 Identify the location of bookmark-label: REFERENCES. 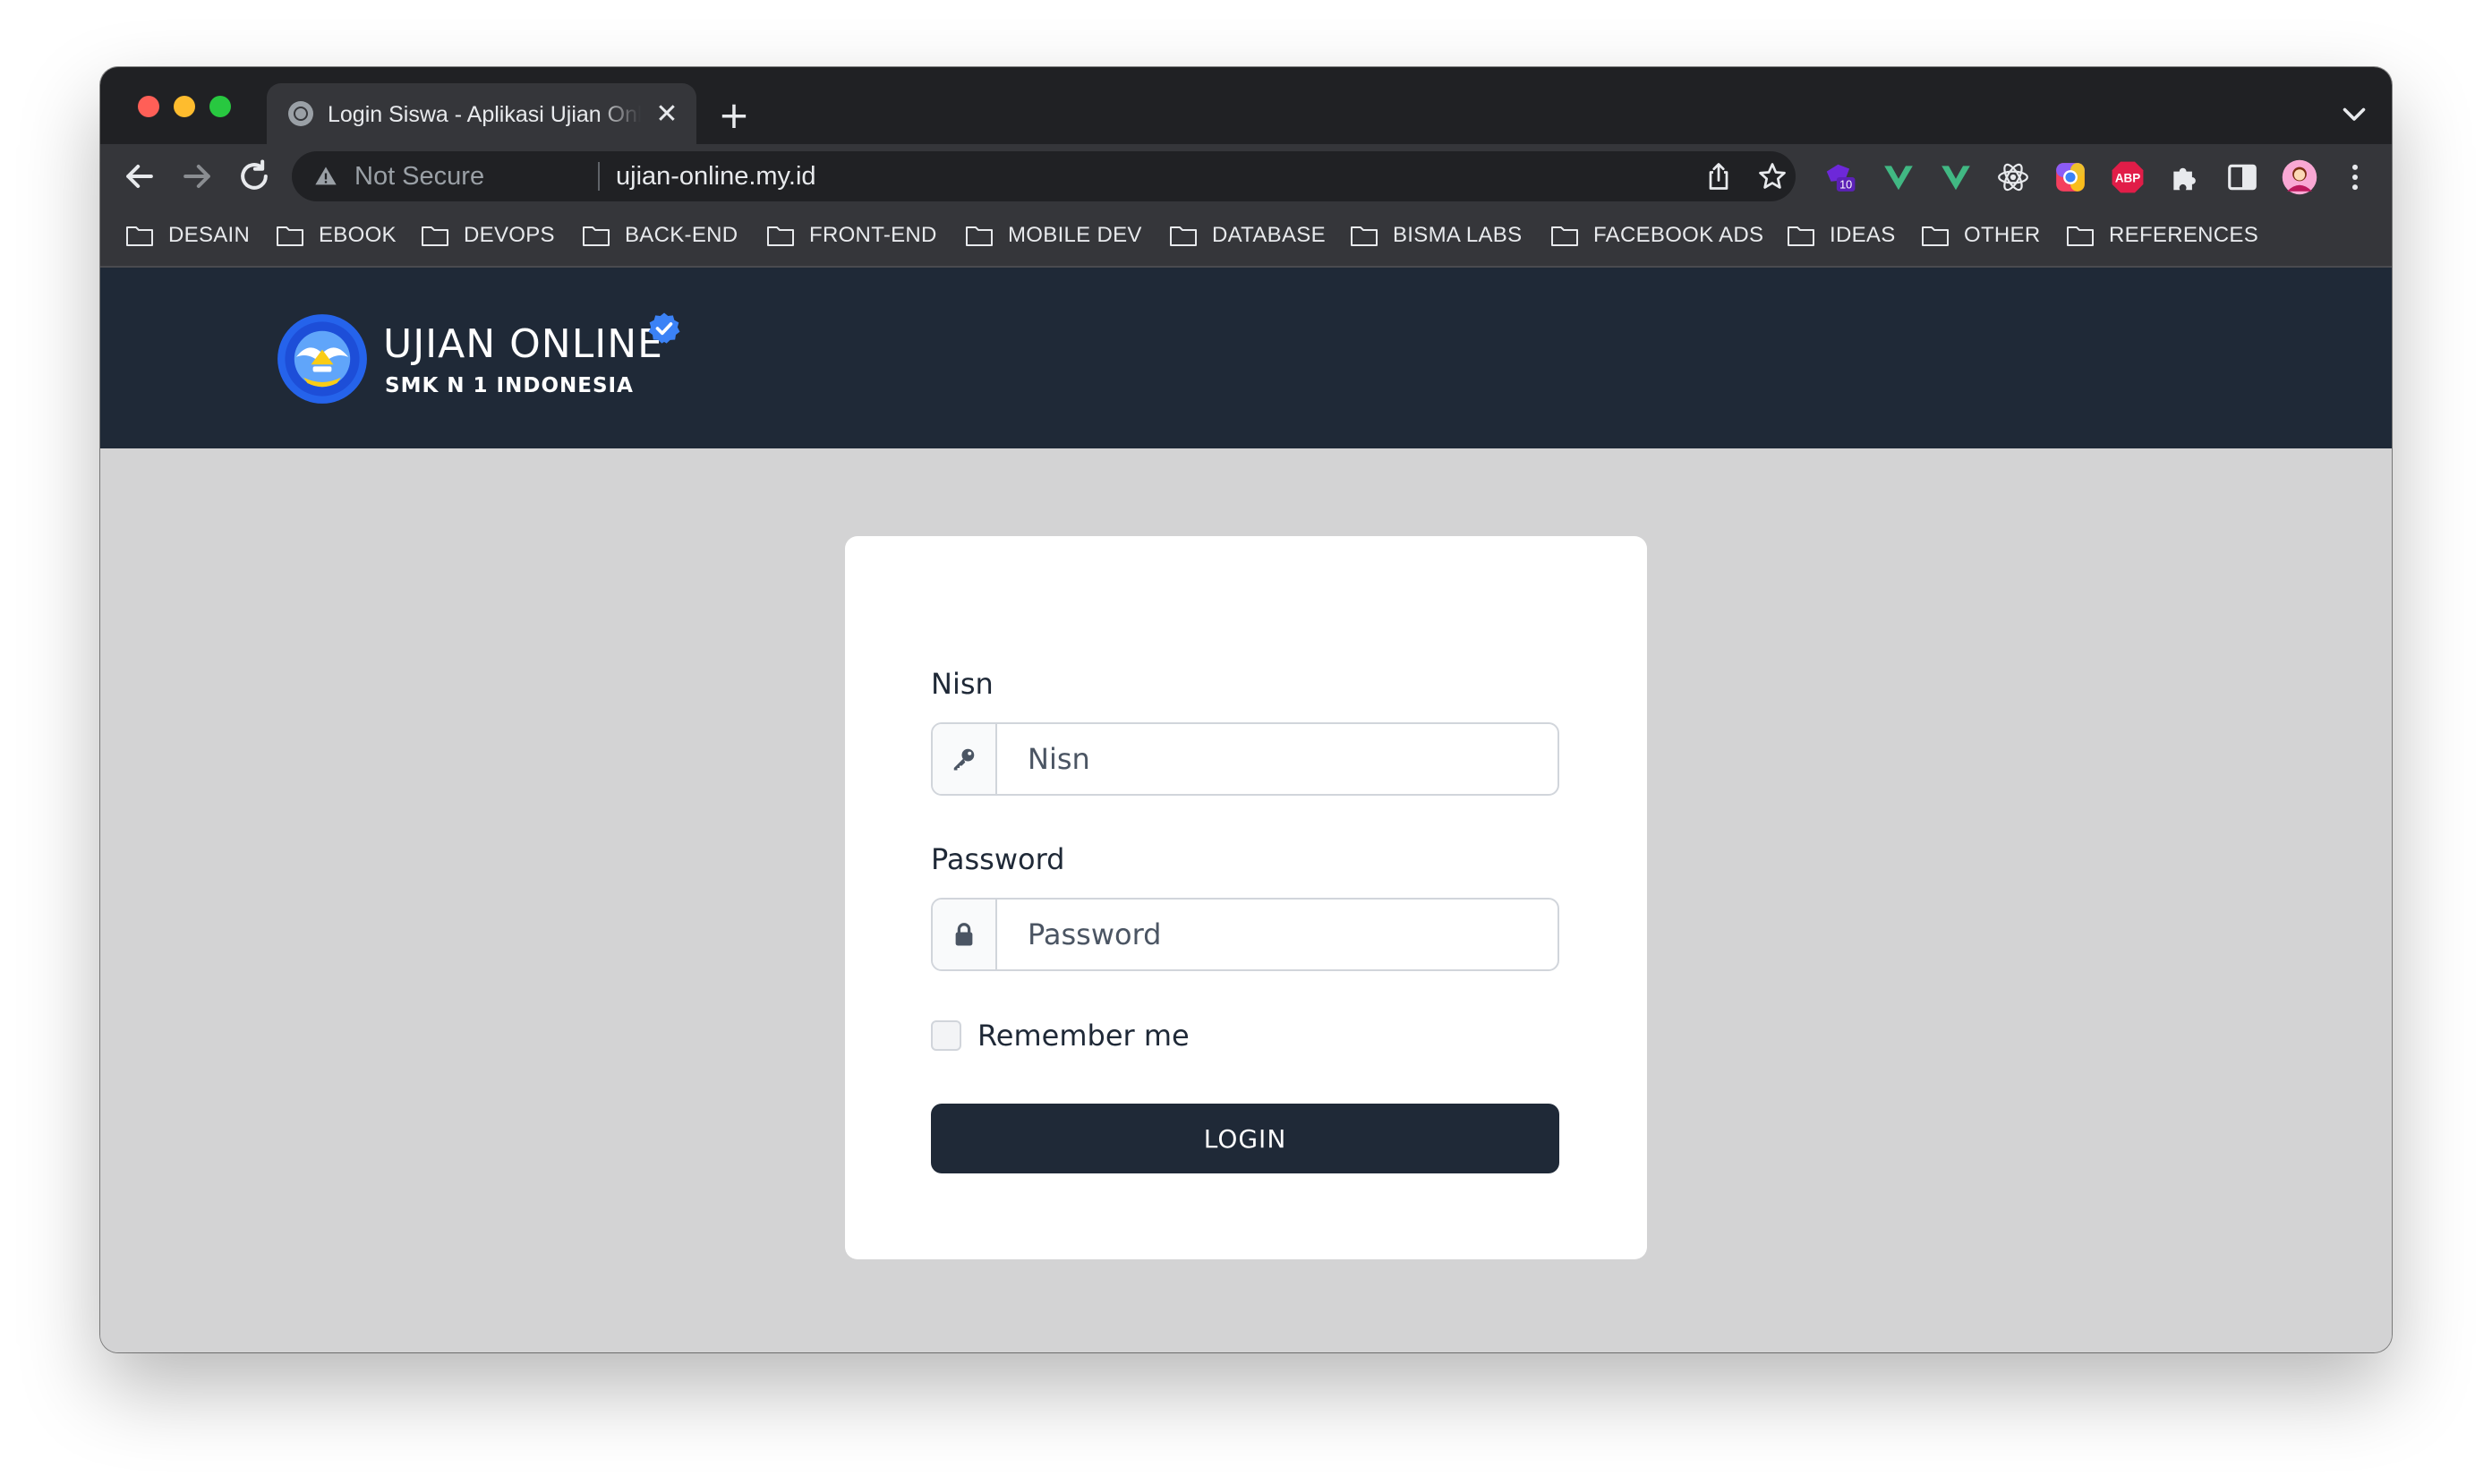
(2184, 235).